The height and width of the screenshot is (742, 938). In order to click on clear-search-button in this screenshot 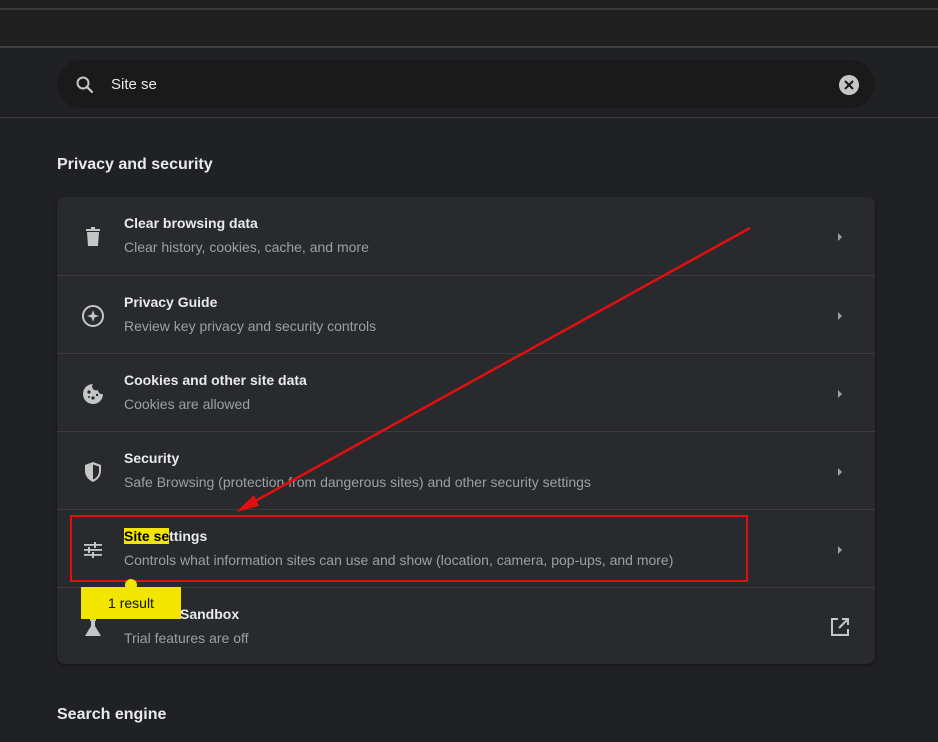, I will do `click(849, 85)`.